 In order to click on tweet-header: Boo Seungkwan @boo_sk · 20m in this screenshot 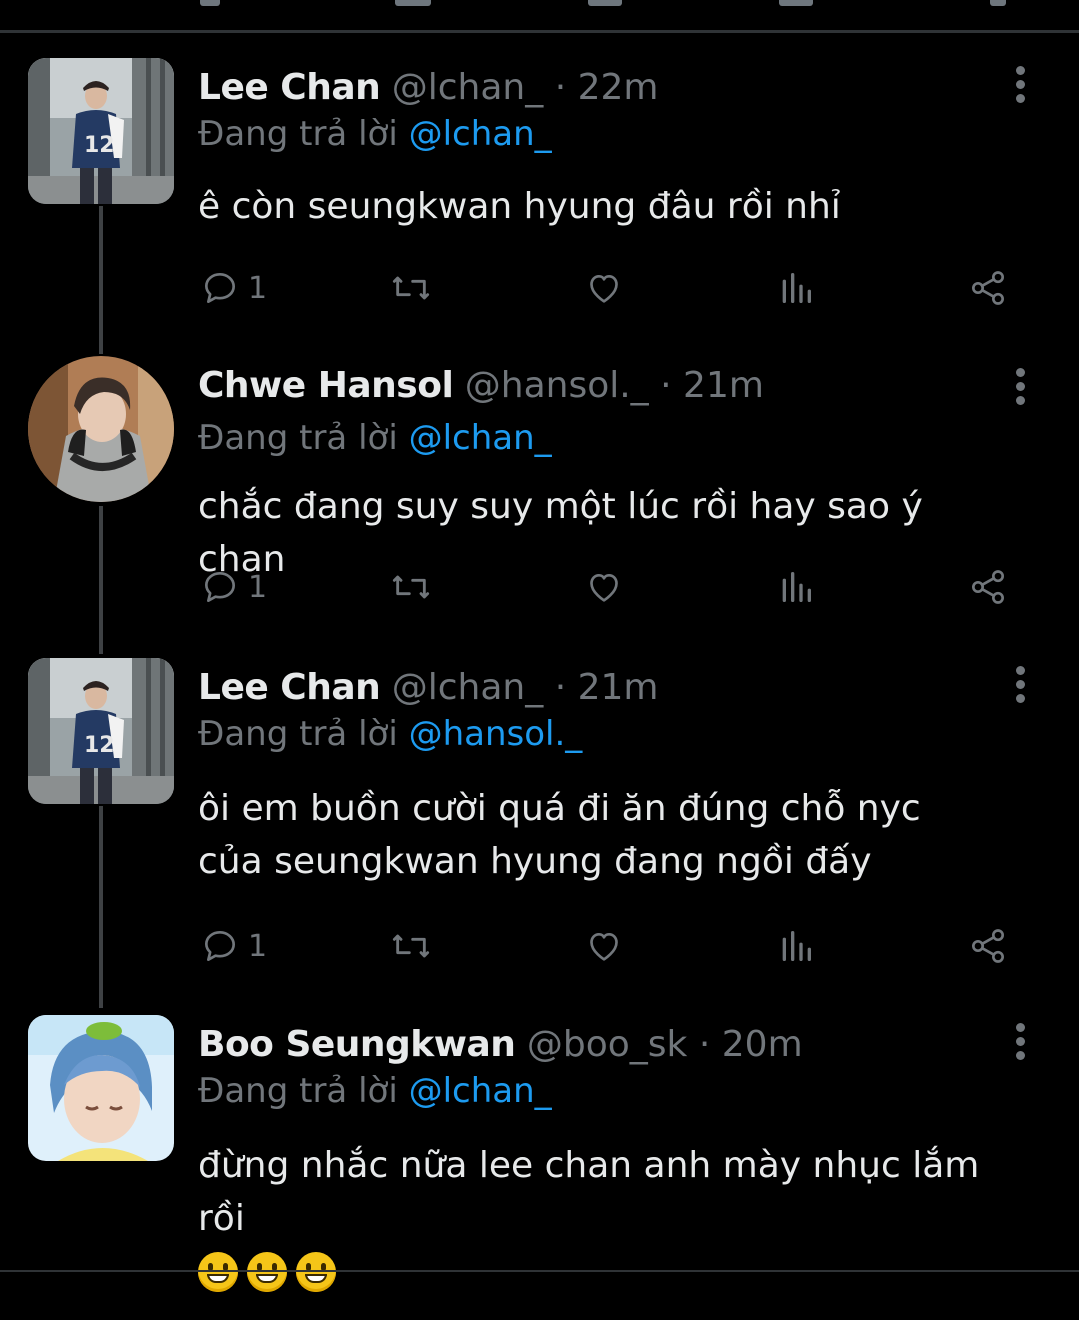, I will do `click(500, 1045)`.